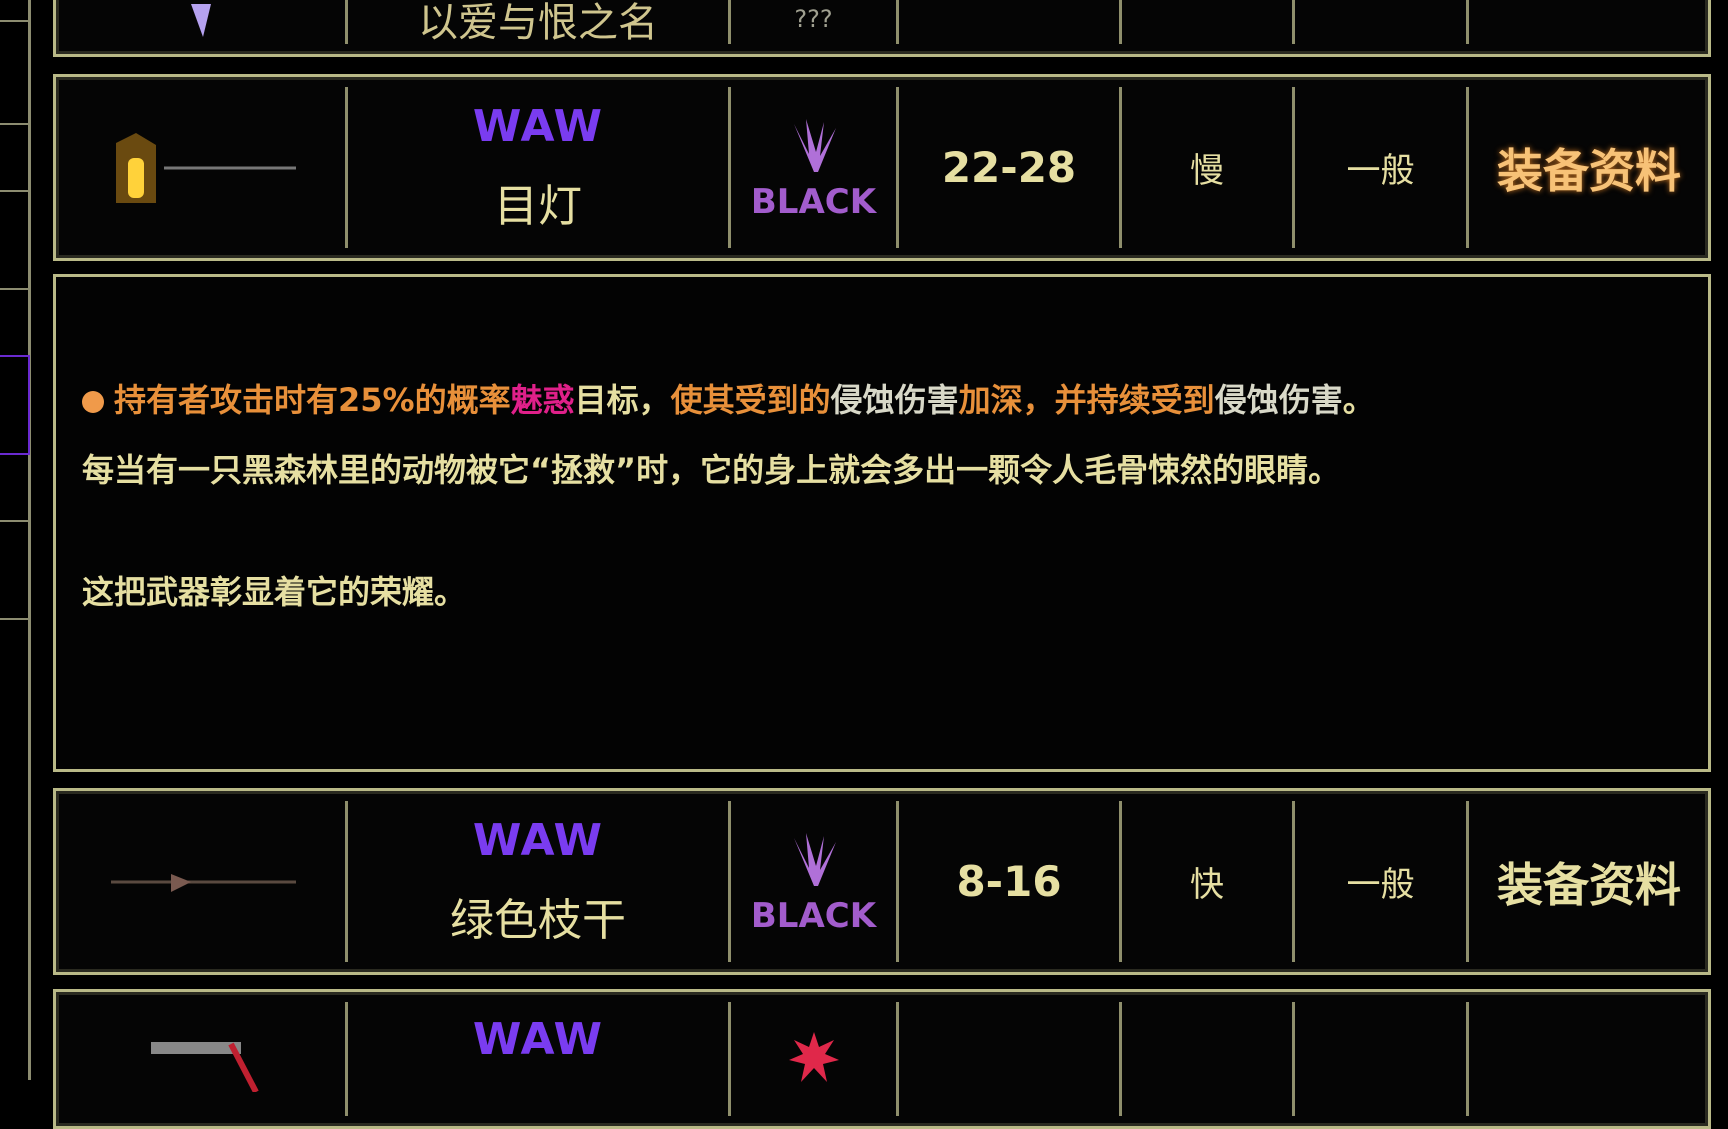 Image resolution: width=1728 pixels, height=1129 pixels. I want to click on text-segment: 加深，并持续受到, so click(1086, 400).